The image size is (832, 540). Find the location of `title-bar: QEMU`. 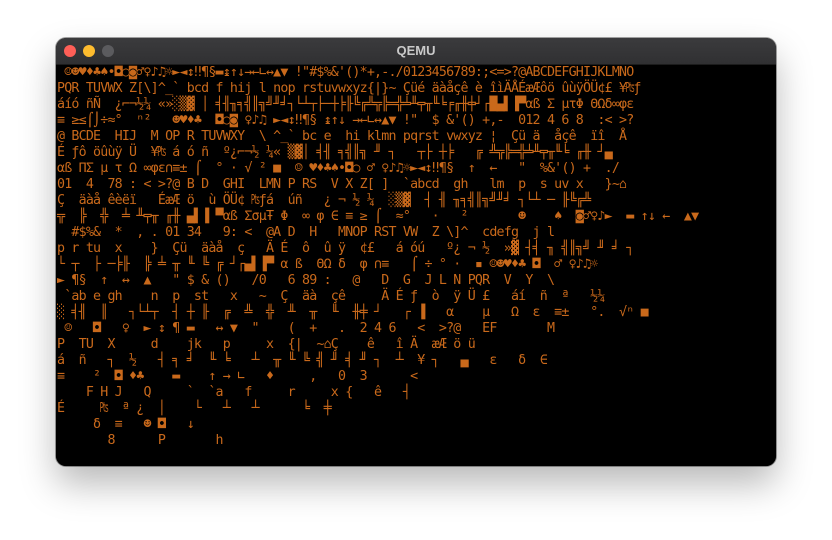

title-bar: QEMU is located at coordinates (416, 51).